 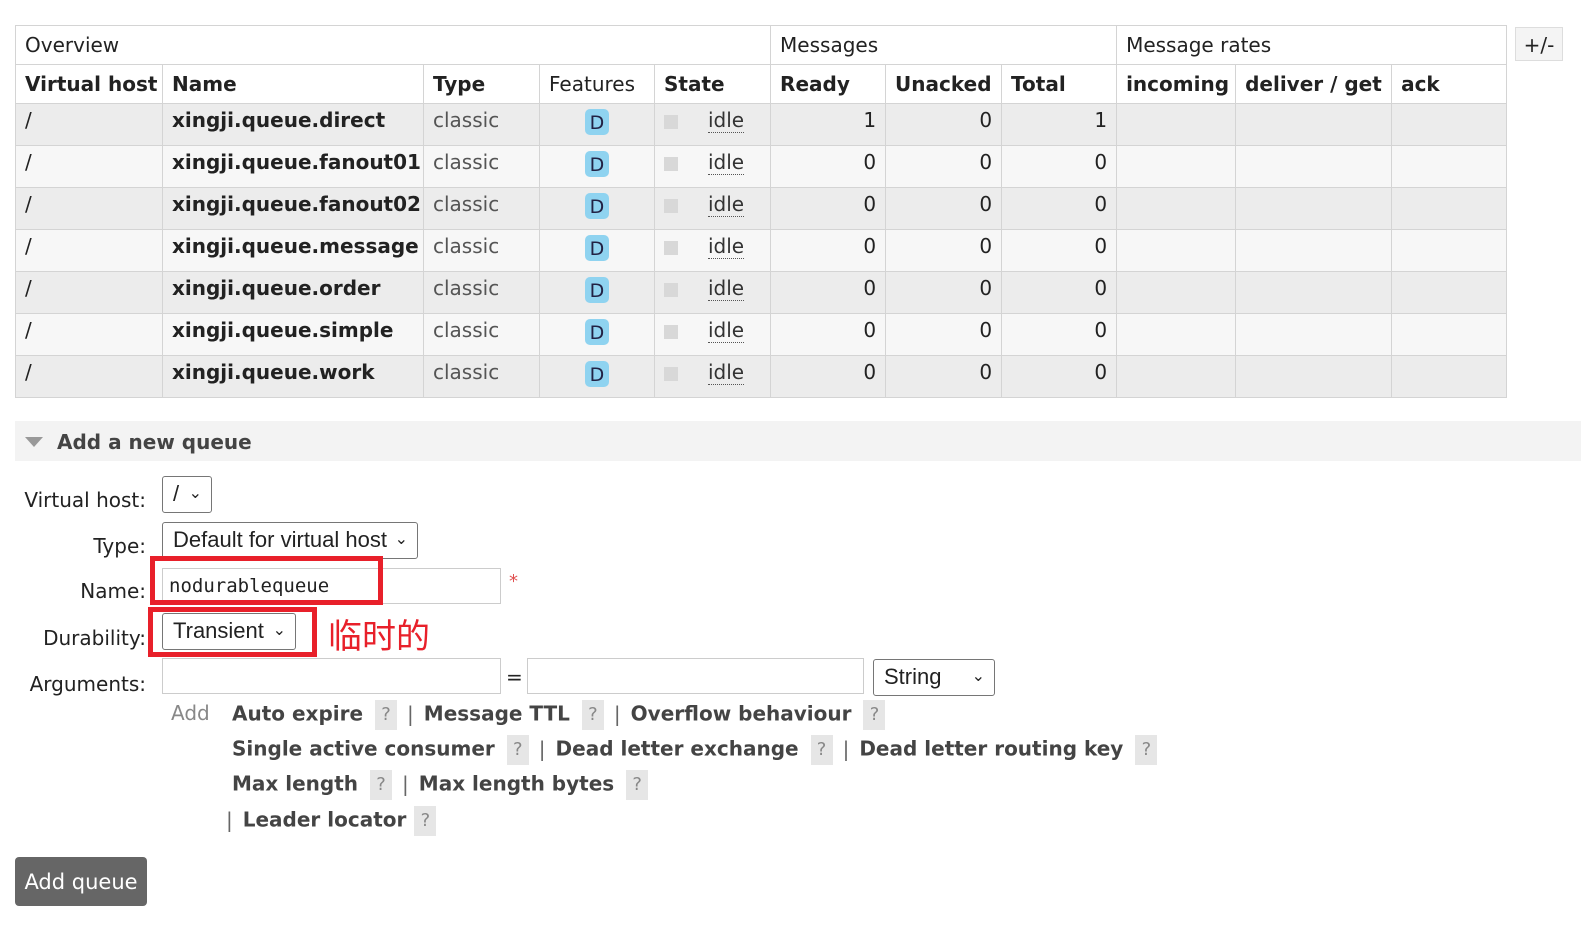 What do you see at coordinates (741, 714) in the screenshot?
I see `hint-overflow-behaviour: Overflow behaviour` at bounding box center [741, 714].